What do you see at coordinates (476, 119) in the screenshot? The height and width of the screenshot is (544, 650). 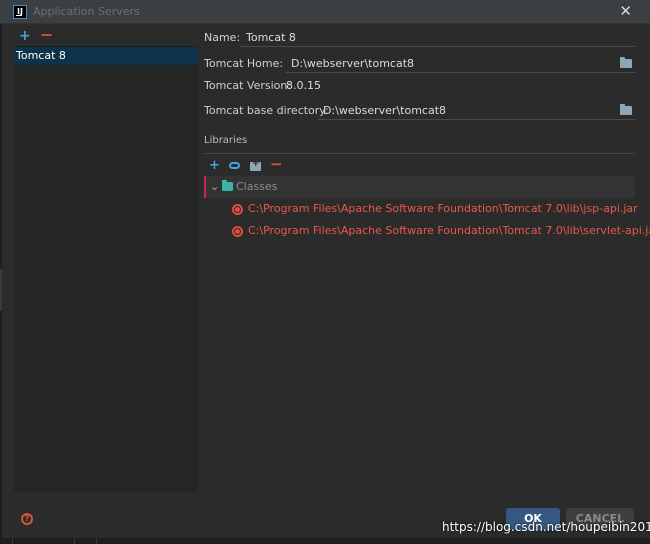 I see `tomcat-base-directory-underline` at bounding box center [476, 119].